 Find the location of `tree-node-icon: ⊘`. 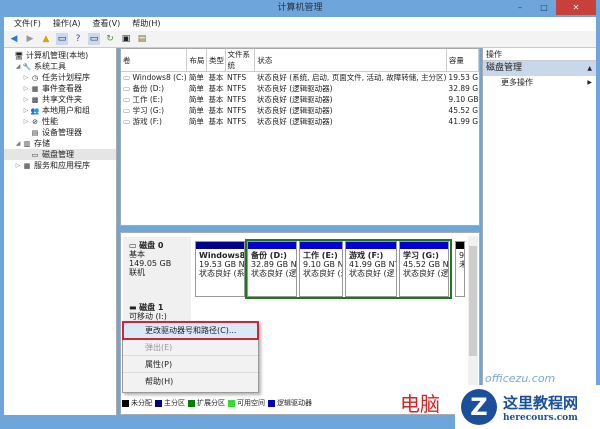

tree-node-icon: ⊘ is located at coordinates (35, 122).